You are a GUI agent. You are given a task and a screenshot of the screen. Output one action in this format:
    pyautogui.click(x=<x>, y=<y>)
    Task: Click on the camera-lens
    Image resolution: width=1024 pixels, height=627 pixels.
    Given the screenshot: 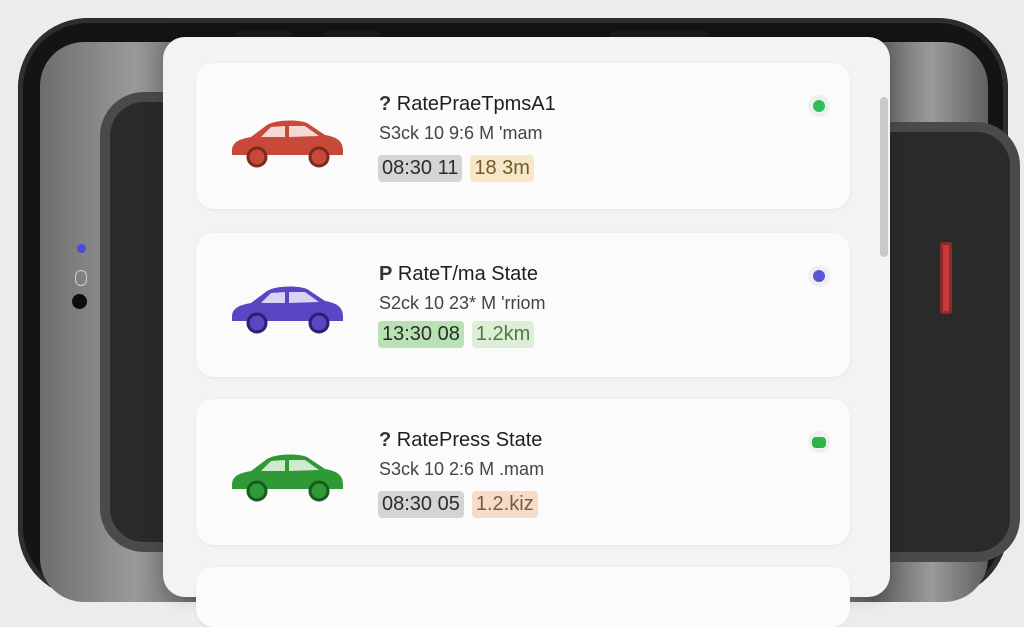 What is the action you would take?
    pyautogui.click(x=79, y=301)
    